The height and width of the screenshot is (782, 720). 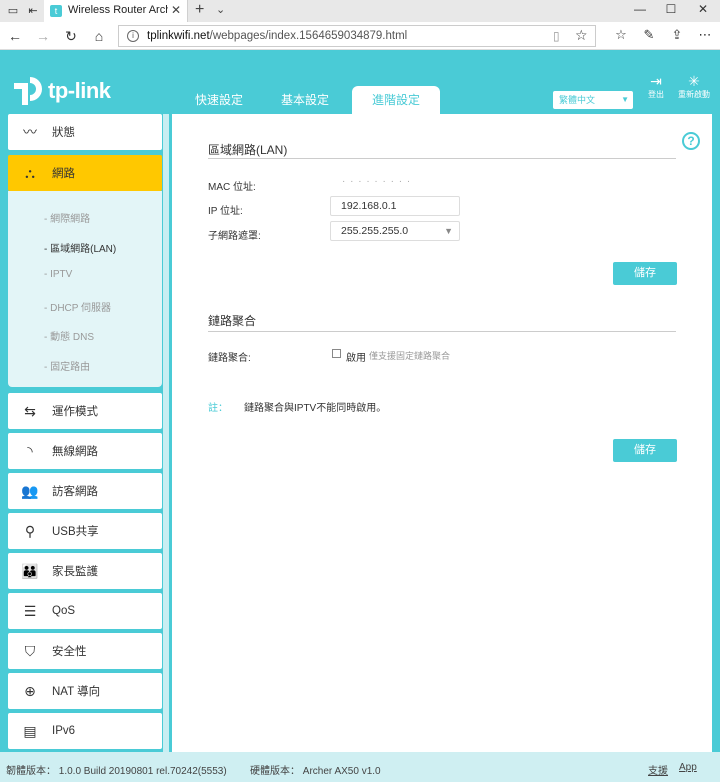 What do you see at coordinates (64, 731) in the screenshot?
I see `sidebar-item-label: IPv6` at bounding box center [64, 731].